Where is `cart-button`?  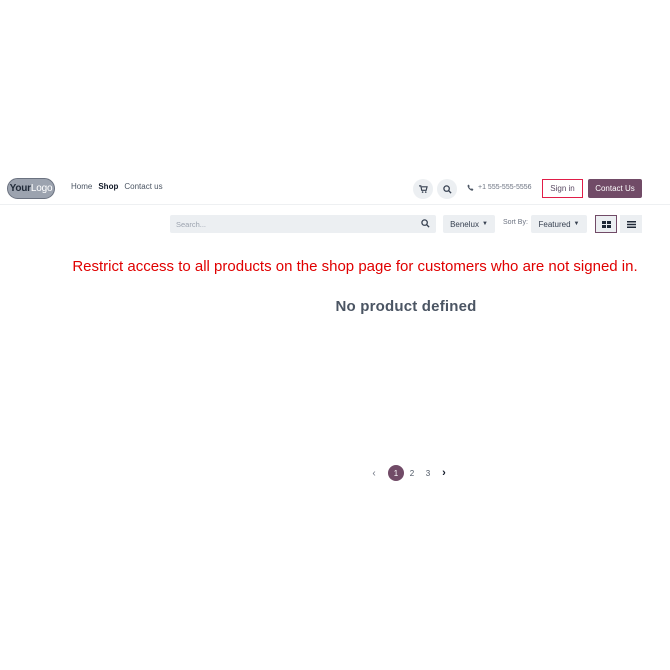 cart-button is located at coordinates (423, 189).